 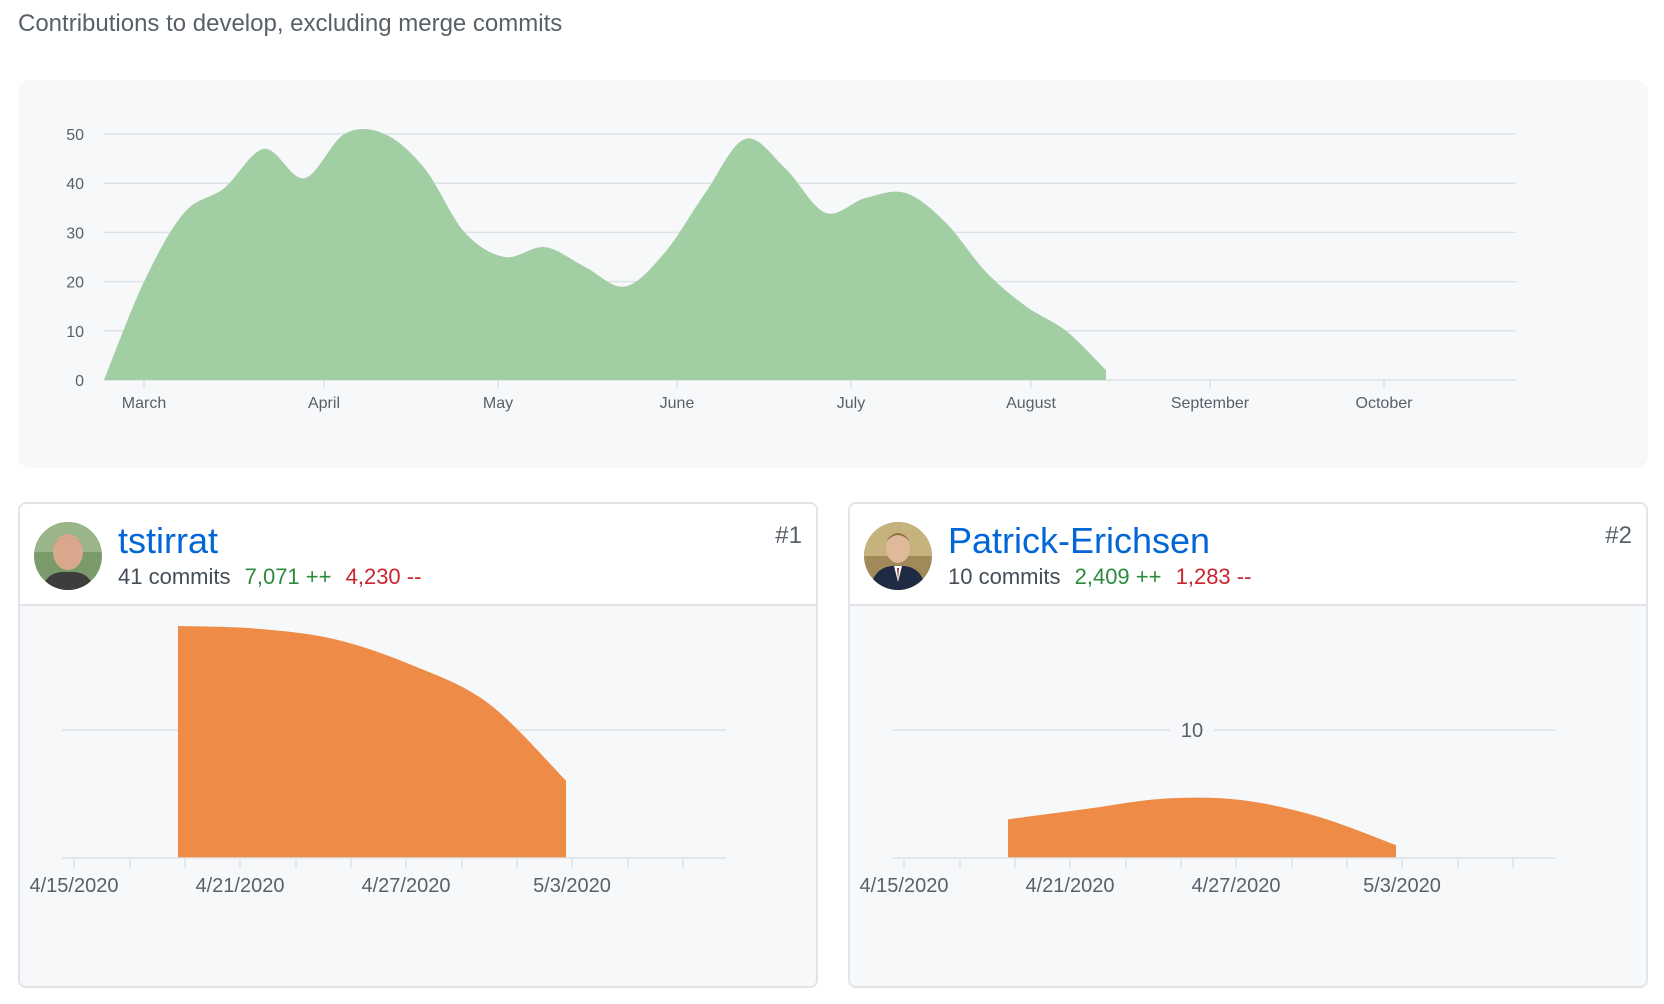 What do you see at coordinates (288, 576) in the screenshot?
I see `additions-count: 7,071 ++` at bounding box center [288, 576].